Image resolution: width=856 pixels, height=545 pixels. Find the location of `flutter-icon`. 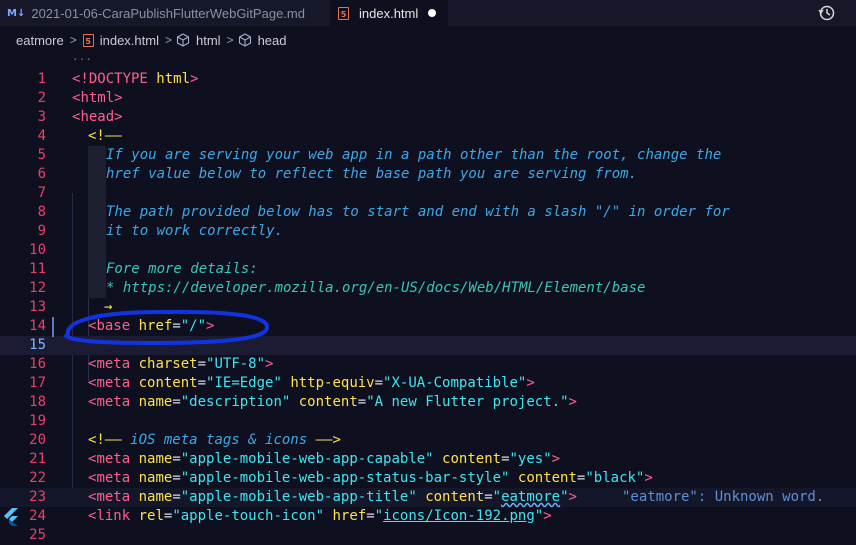

flutter-icon is located at coordinates (11, 517).